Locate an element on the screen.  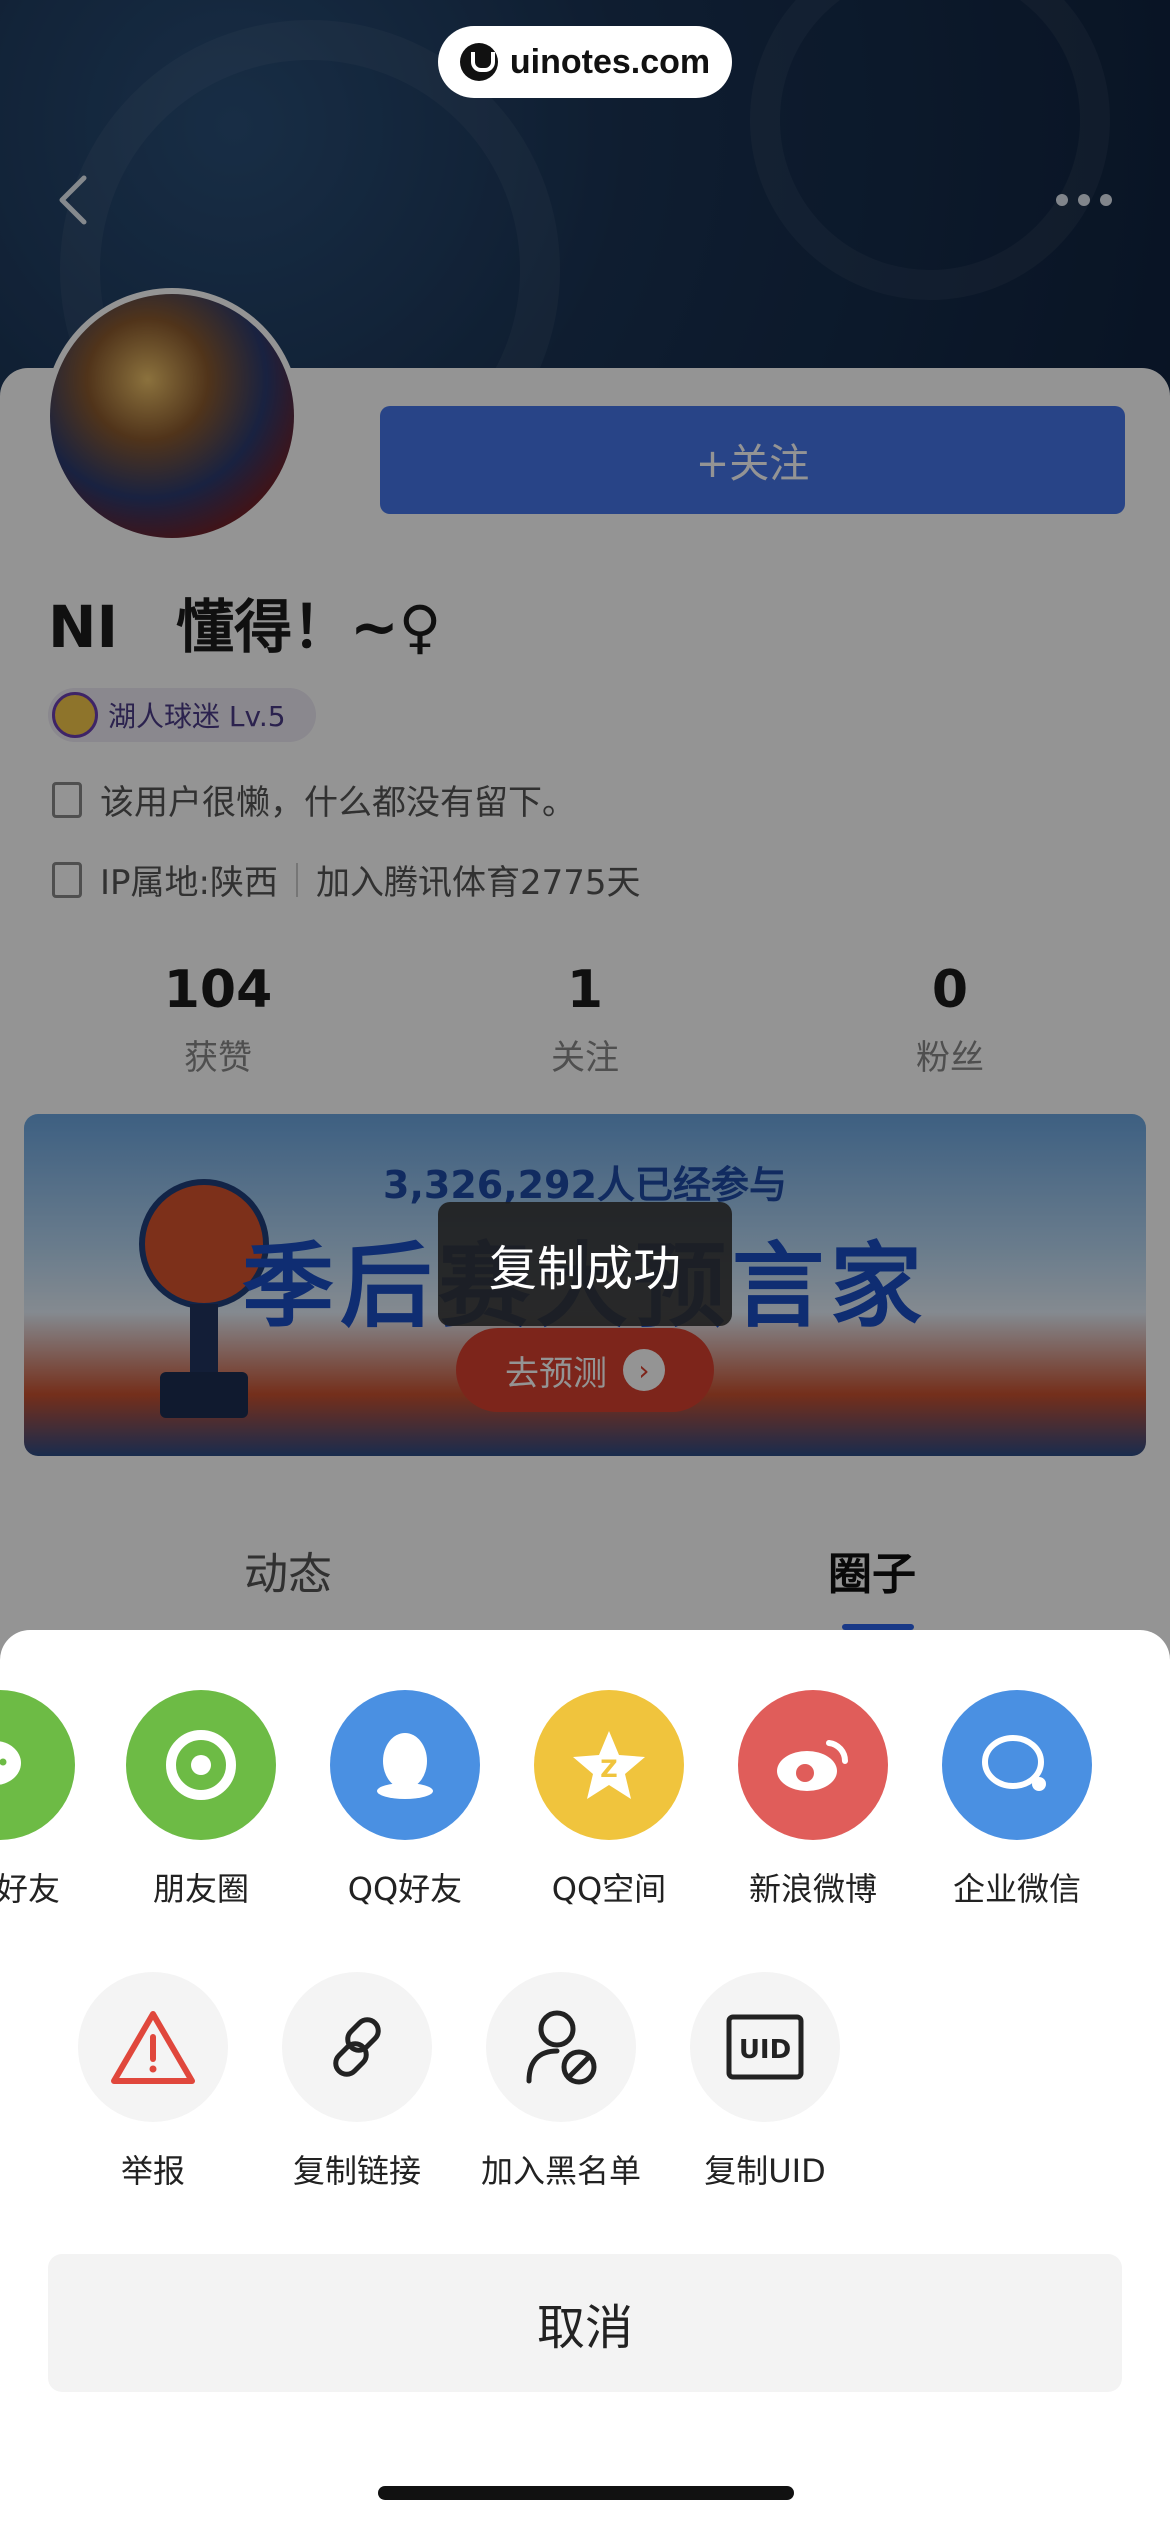
watermark-badge: uinotes.com is located at coordinates (585, 62).